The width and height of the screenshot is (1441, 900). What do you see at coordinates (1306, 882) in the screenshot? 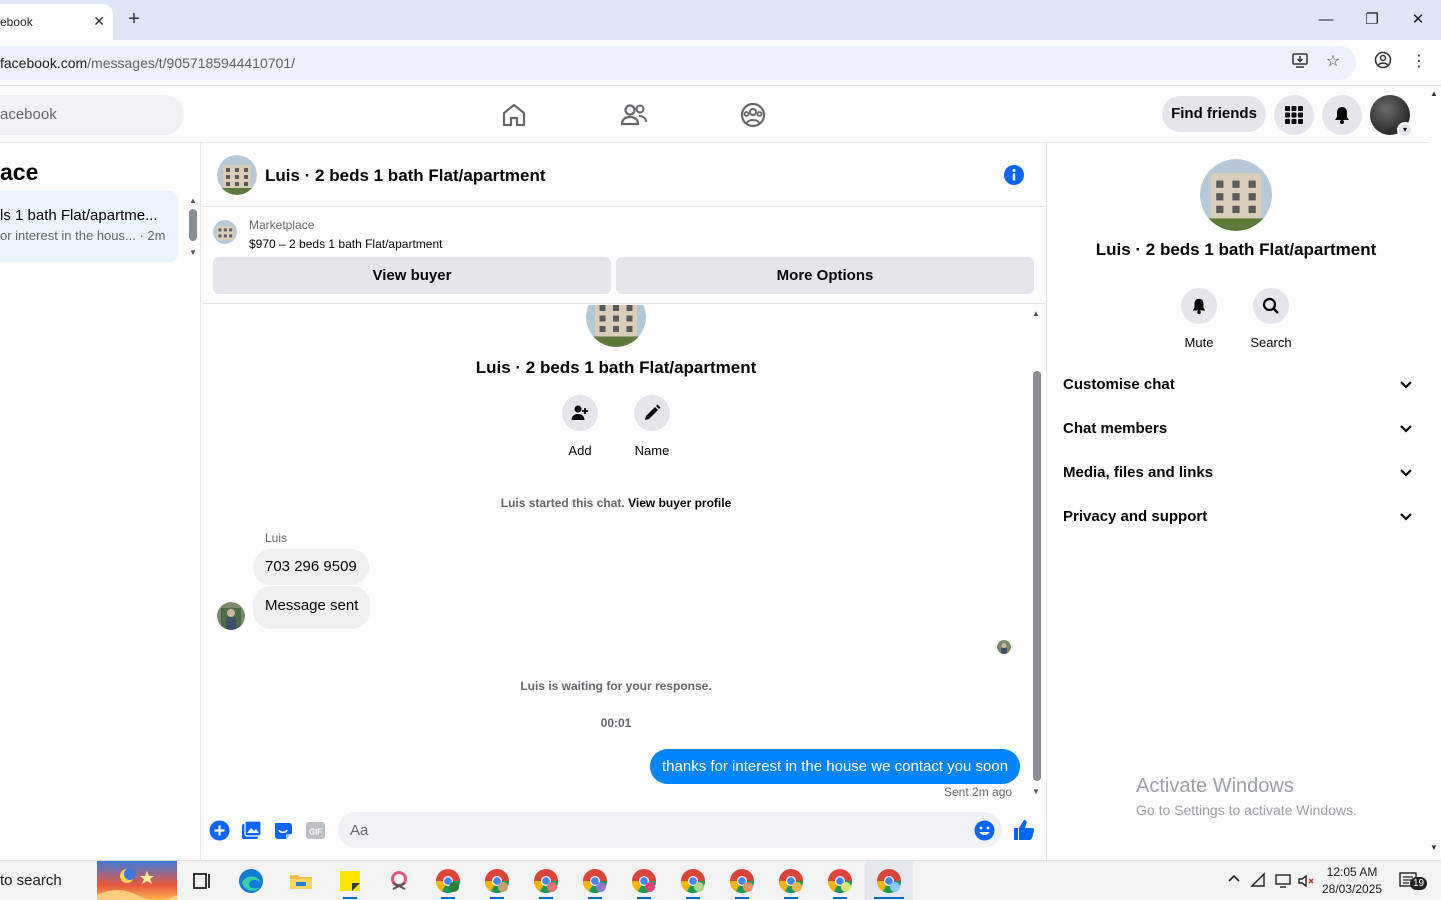
I see `volume-muted-icon` at bounding box center [1306, 882].